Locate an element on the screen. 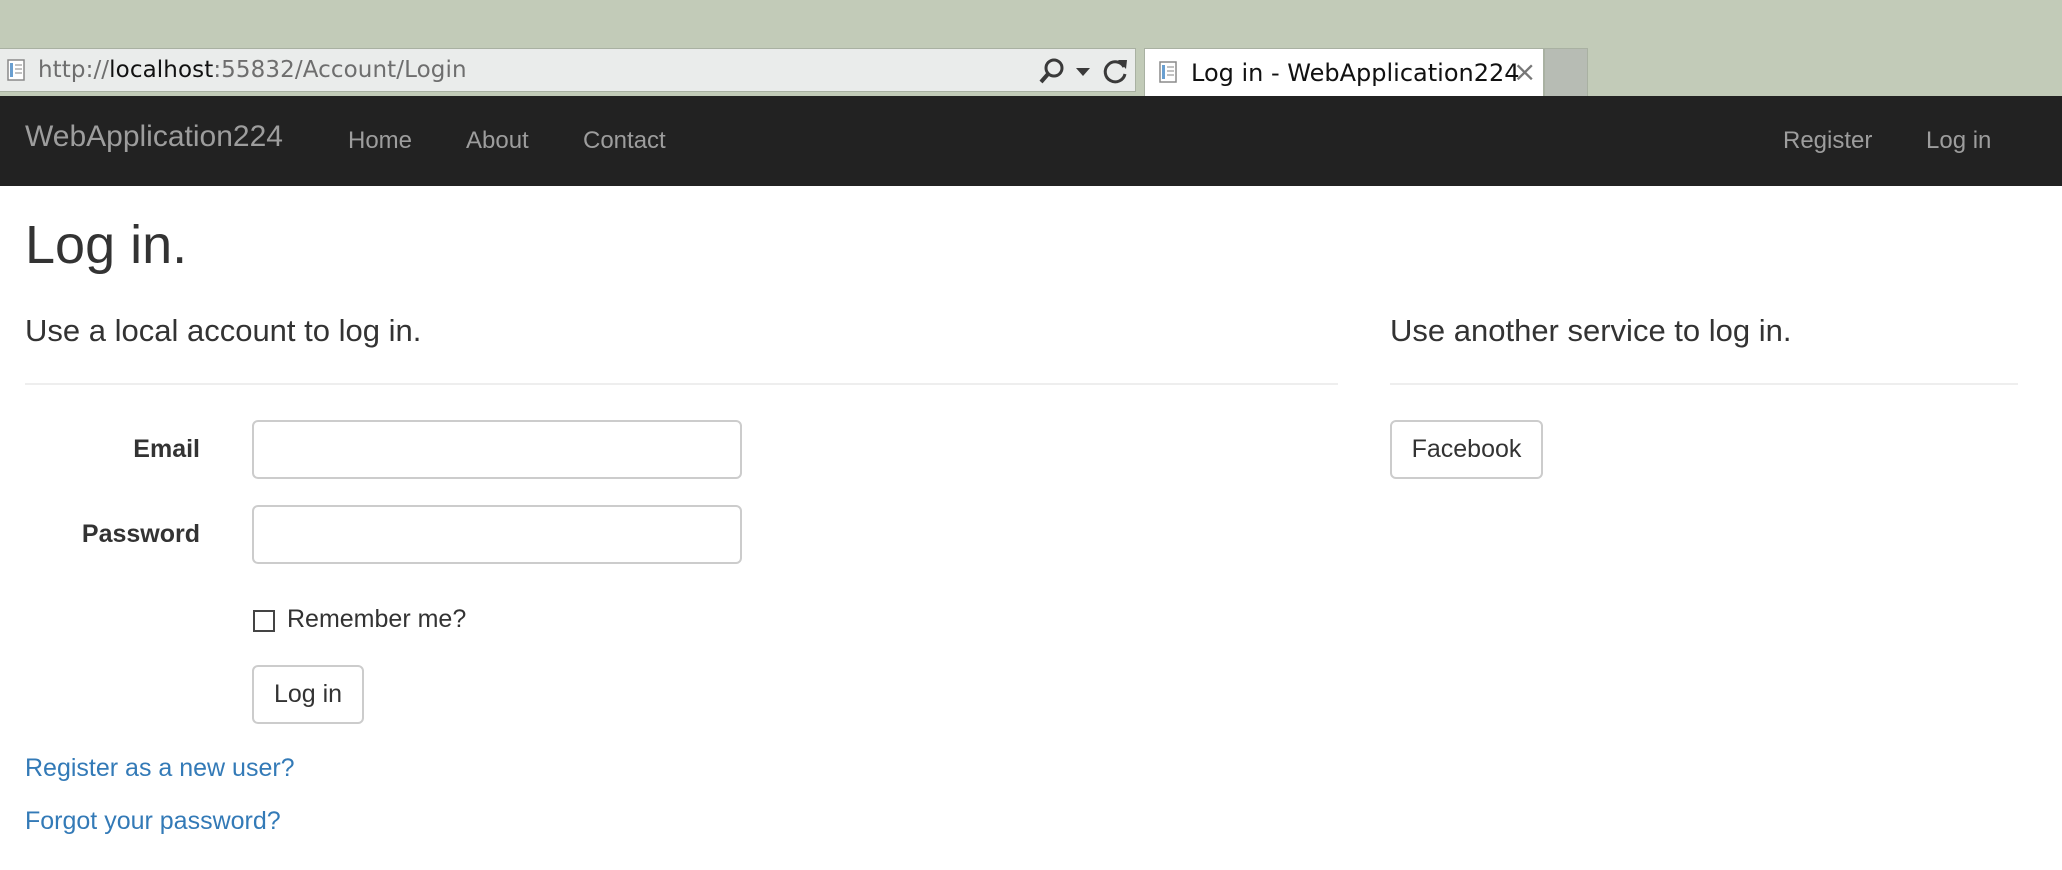 Image resolution: width=2062 pixels, height=870 pixels. remember-me-label: Remember me? is located at coordinates (376, 619).